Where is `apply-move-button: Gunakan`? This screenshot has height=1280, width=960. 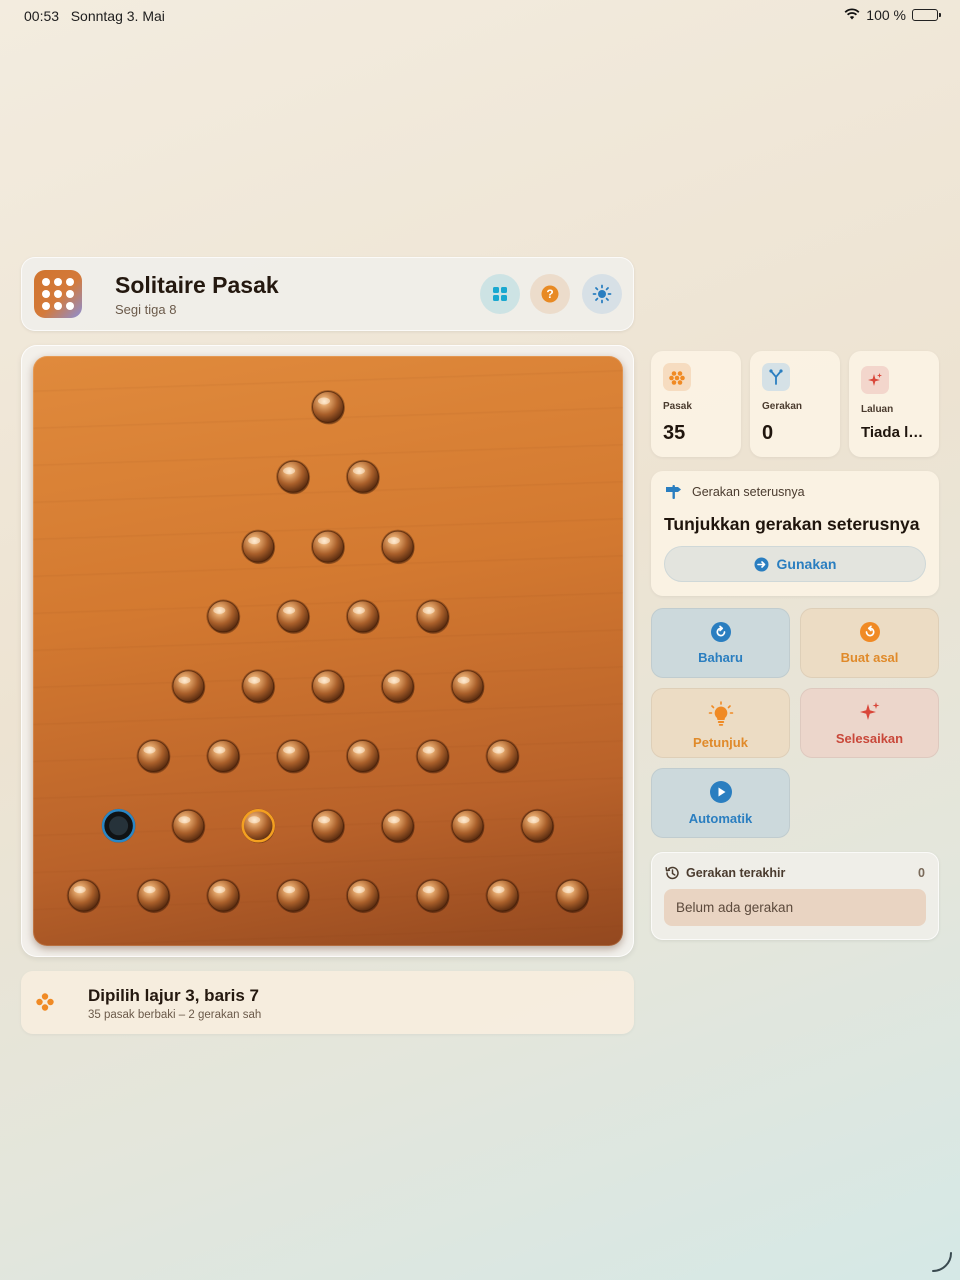
apply-move-button: Gunakan is located at coordinates (795, 564).